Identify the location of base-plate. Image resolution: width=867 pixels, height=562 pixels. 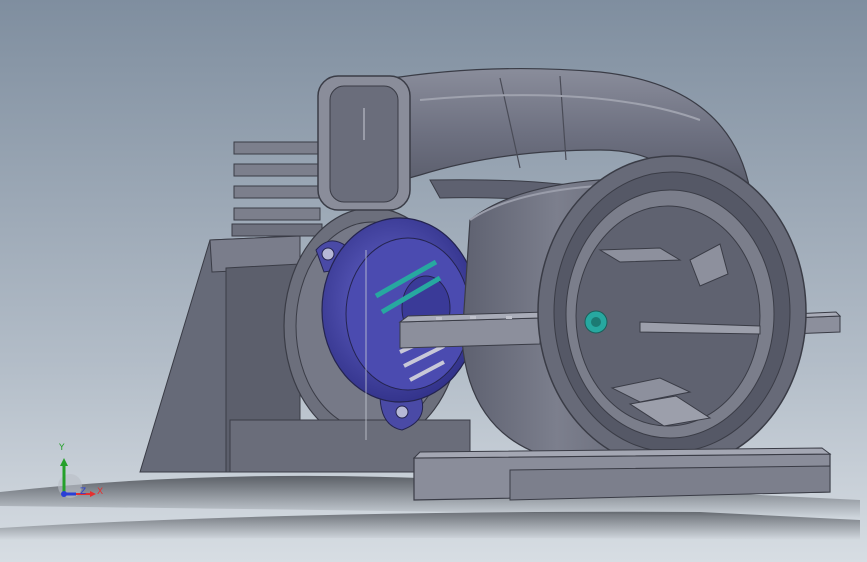
(622, 474).